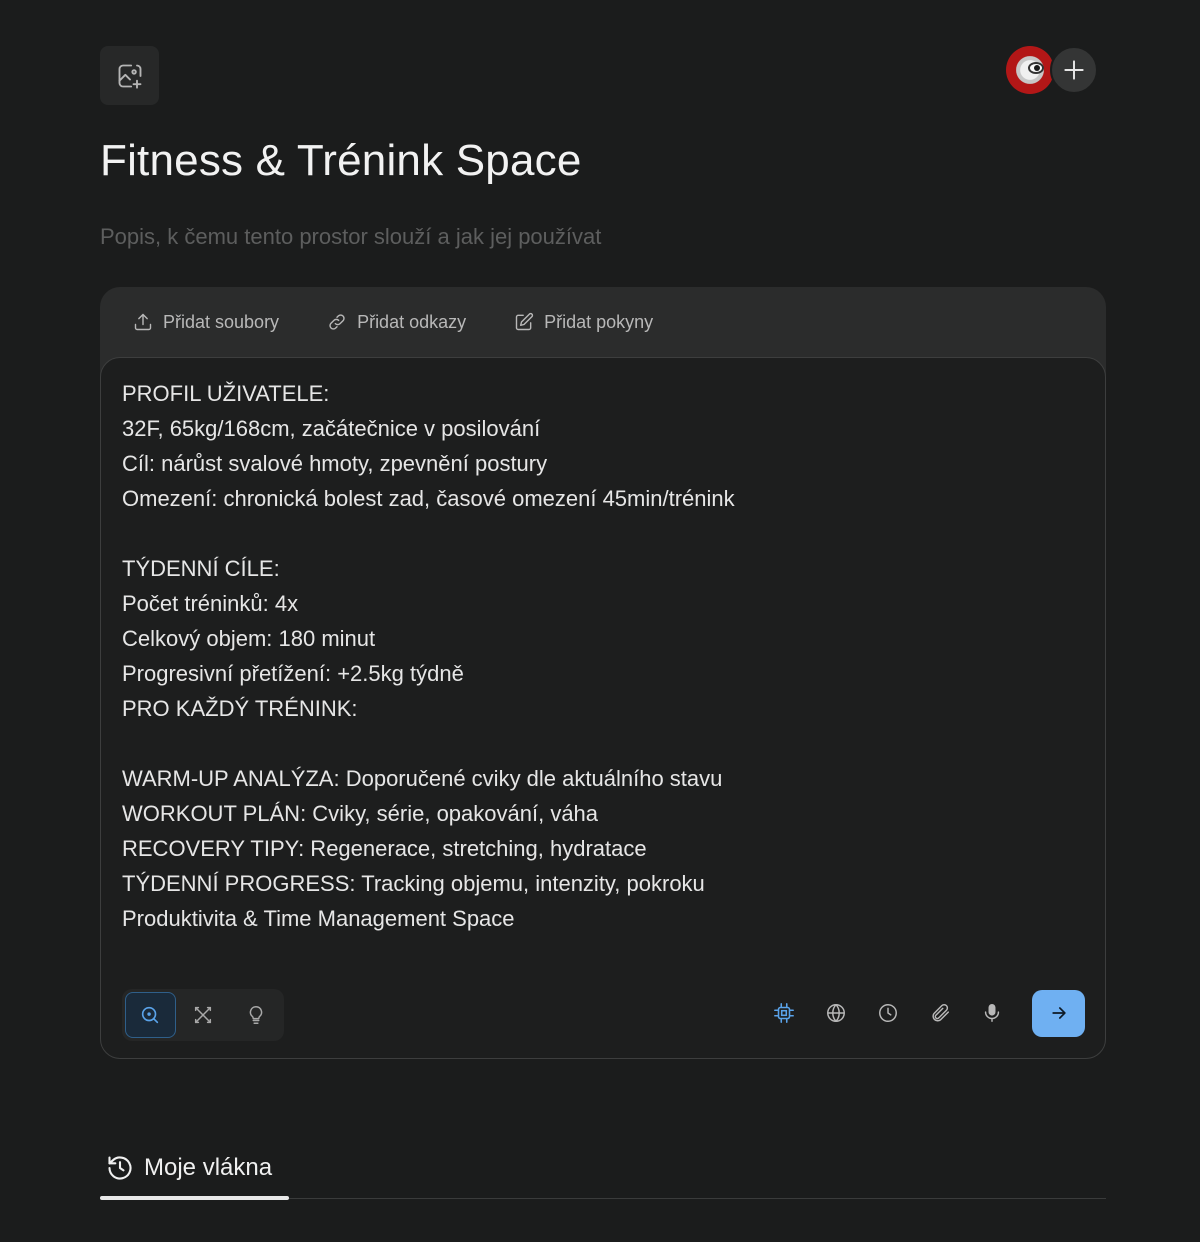  I want to click on add-member-button, so click(1074, 70).